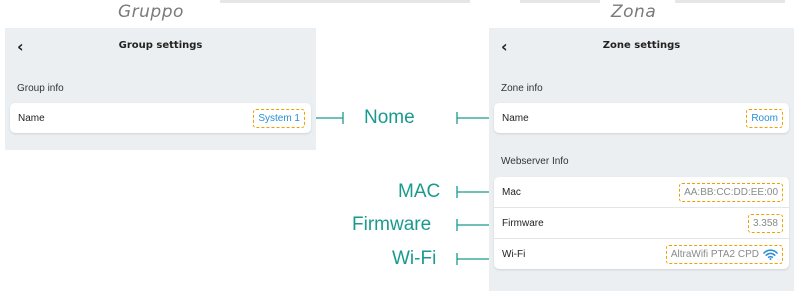  I want to click on annotation-firmware: Firmware, so click(392, 224).